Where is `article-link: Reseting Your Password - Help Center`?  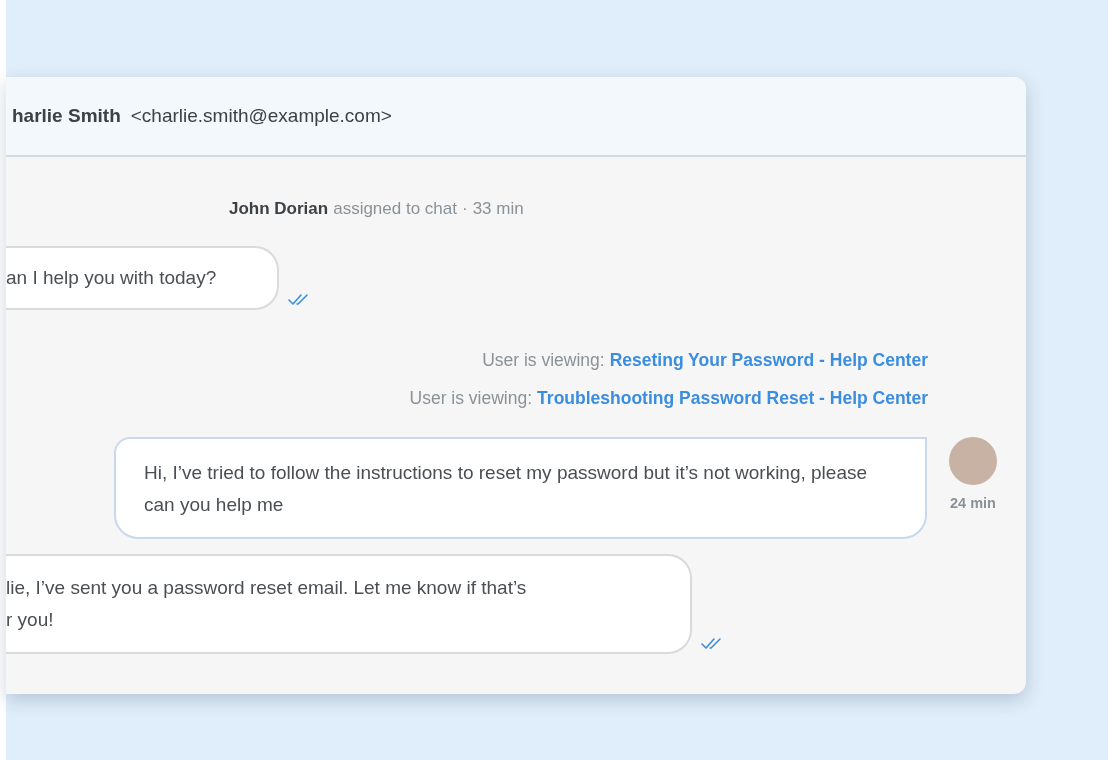
article-link: Reseting Your Password - Help Center is located at coordinates (768, 360).